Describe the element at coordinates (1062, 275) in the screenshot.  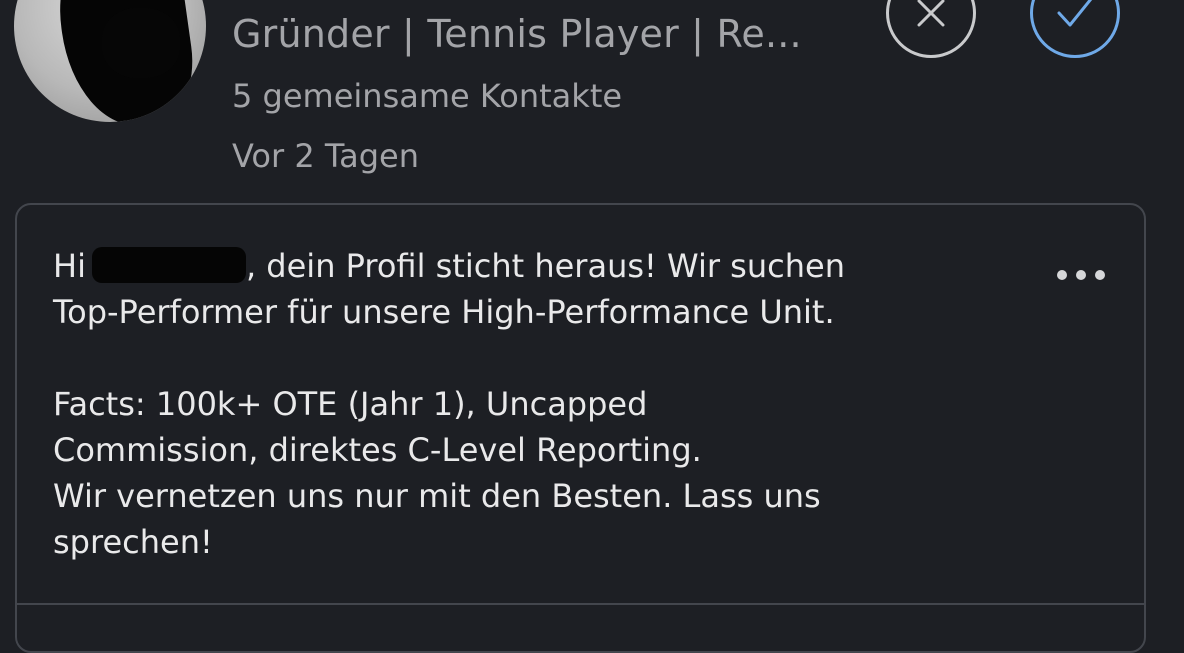
I see `more-horizontal-icon` at that location.